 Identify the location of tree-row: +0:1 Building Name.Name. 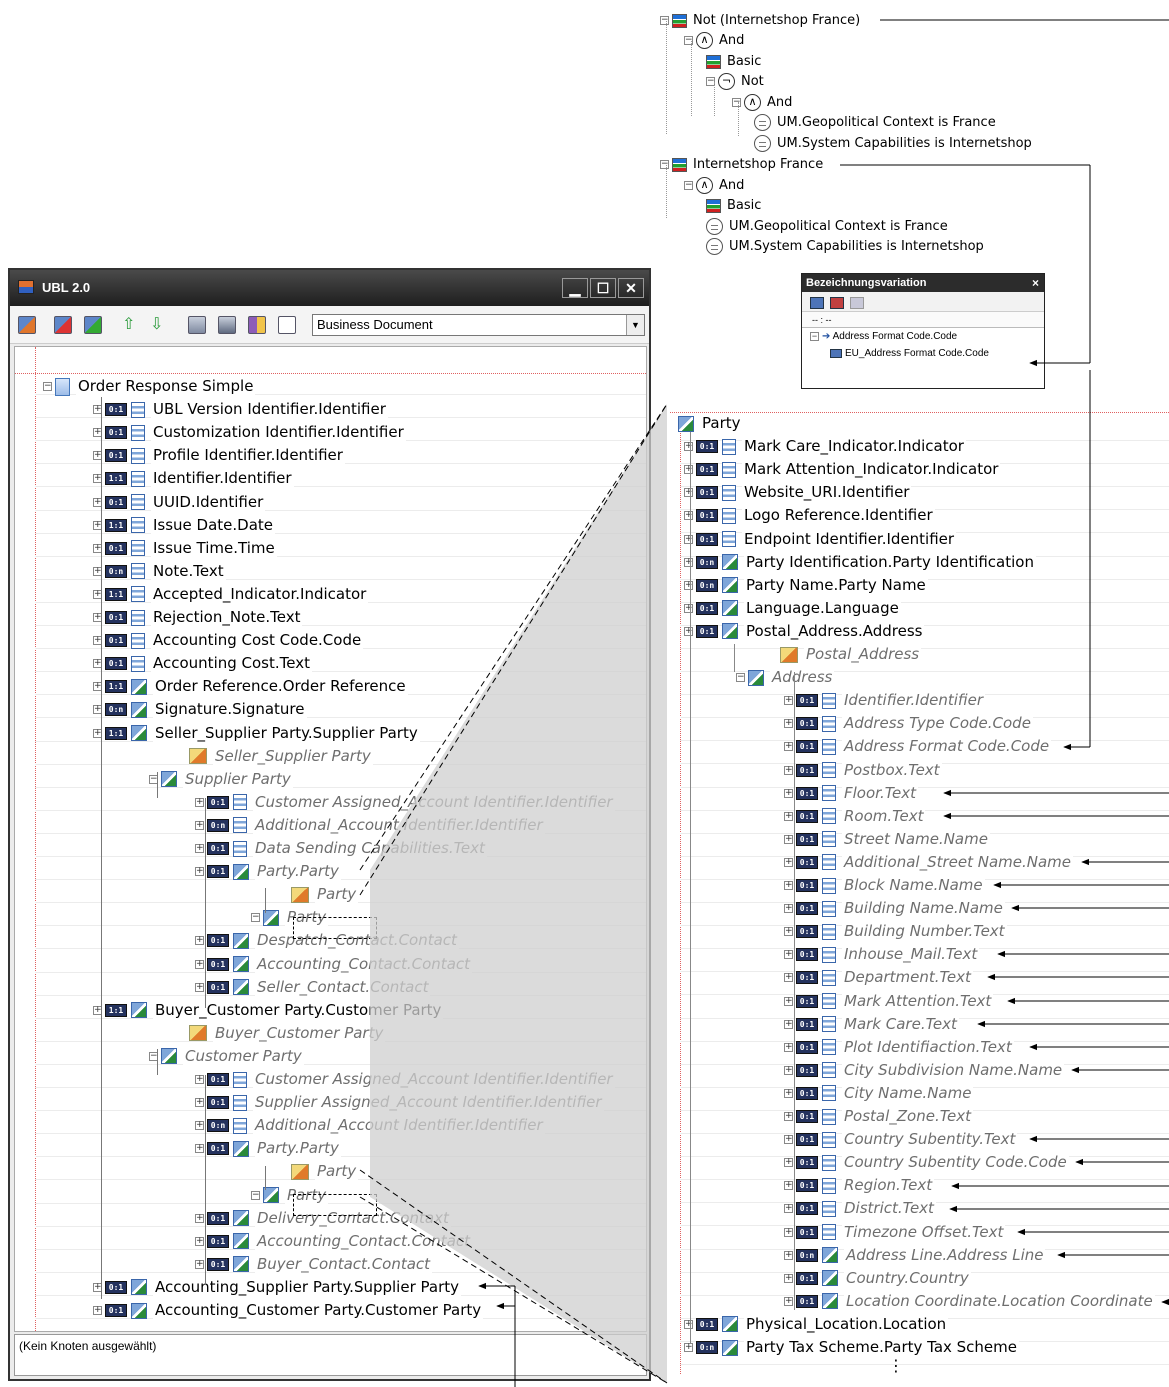
(894, 908).